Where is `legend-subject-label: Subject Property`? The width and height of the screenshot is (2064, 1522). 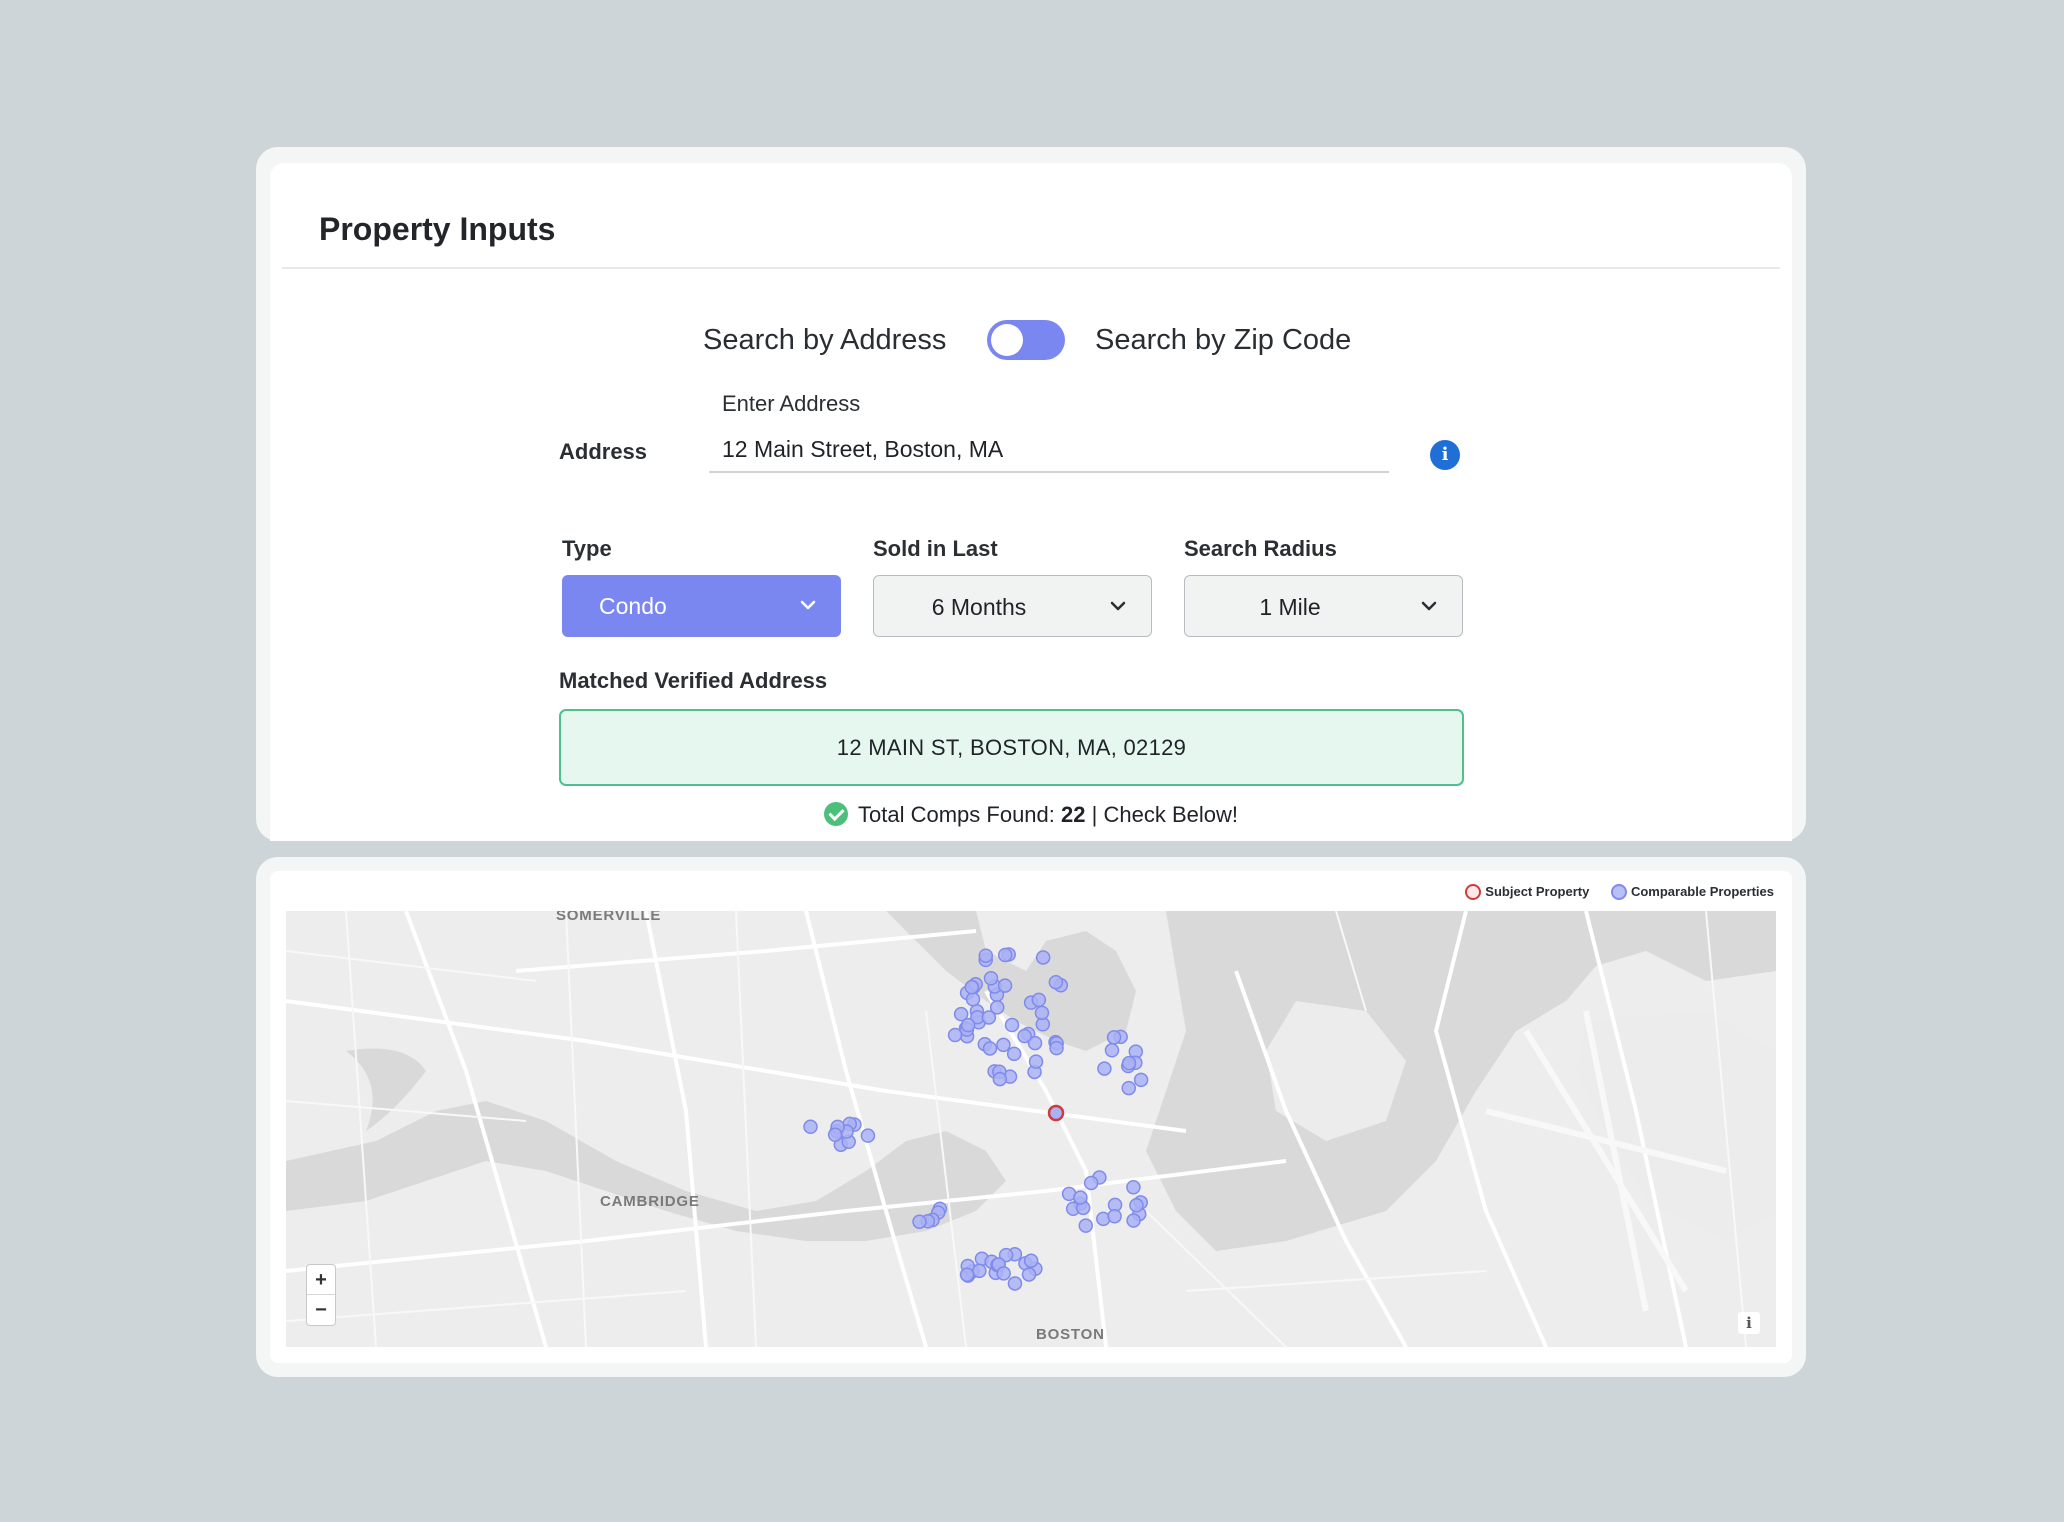
legend-subject-label: Subject Property is located at coordinates (1537, 891).